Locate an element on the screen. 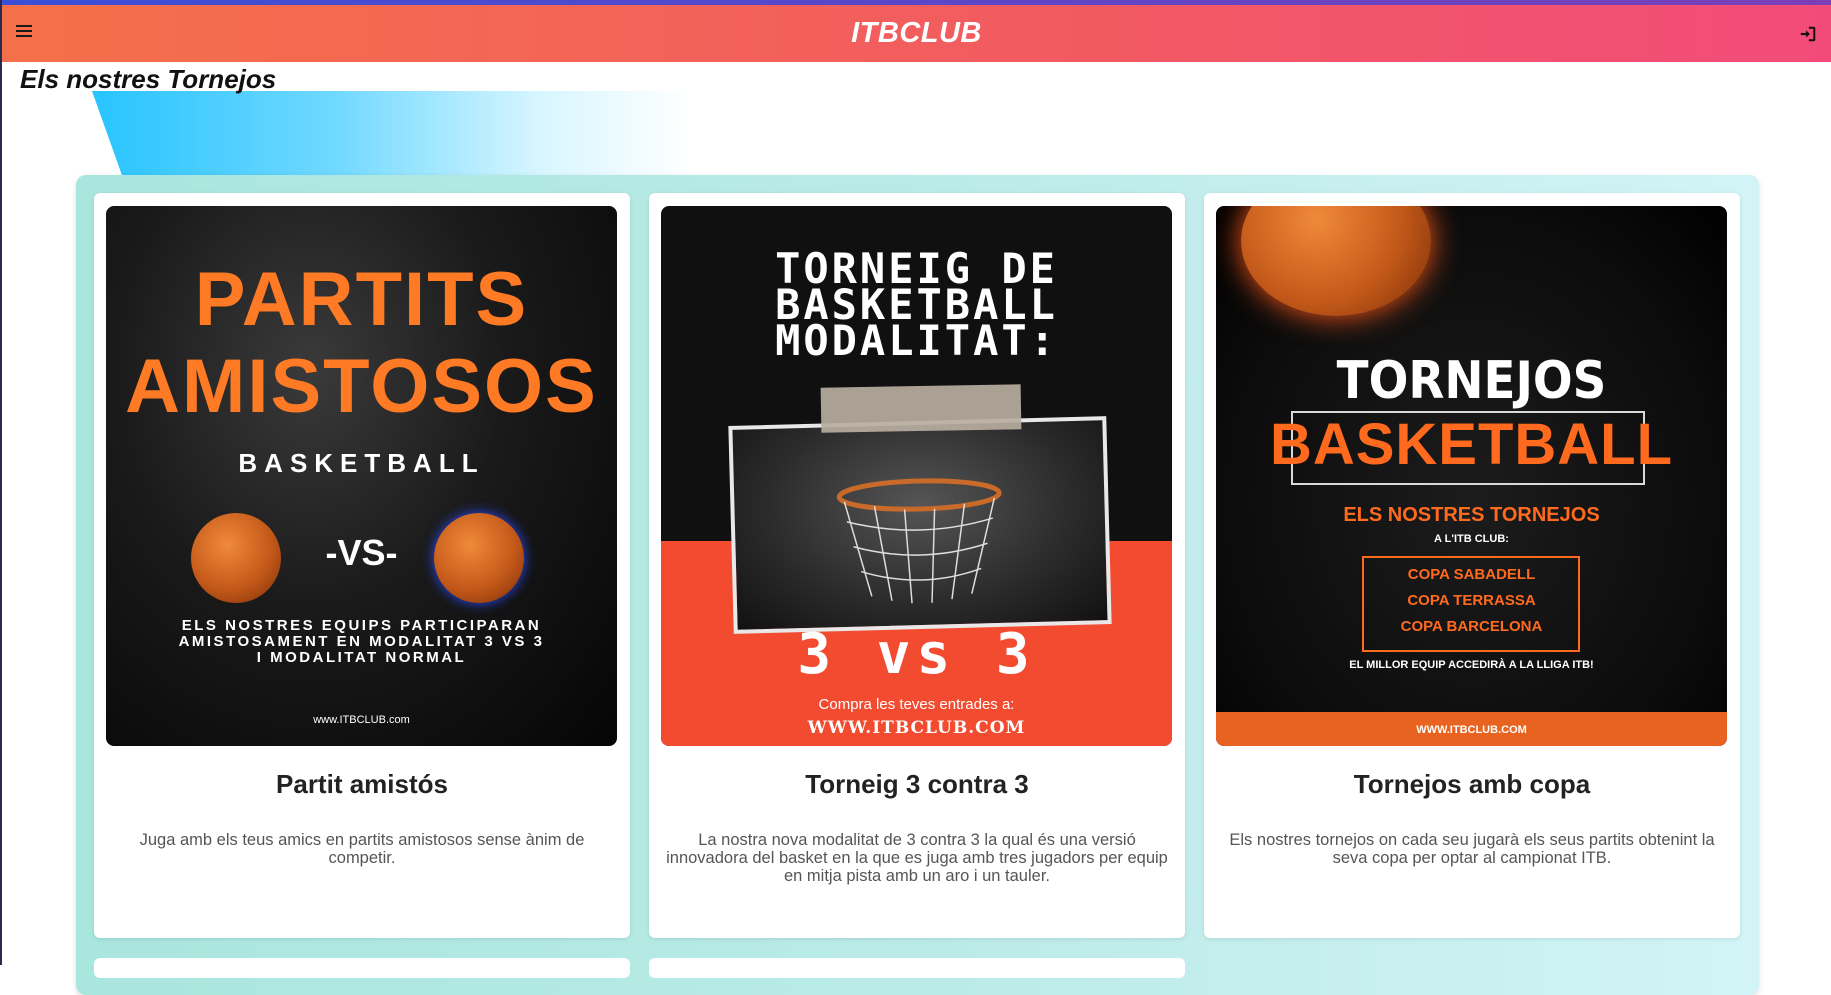  tape-decoration is located at coordinates (921, 408).